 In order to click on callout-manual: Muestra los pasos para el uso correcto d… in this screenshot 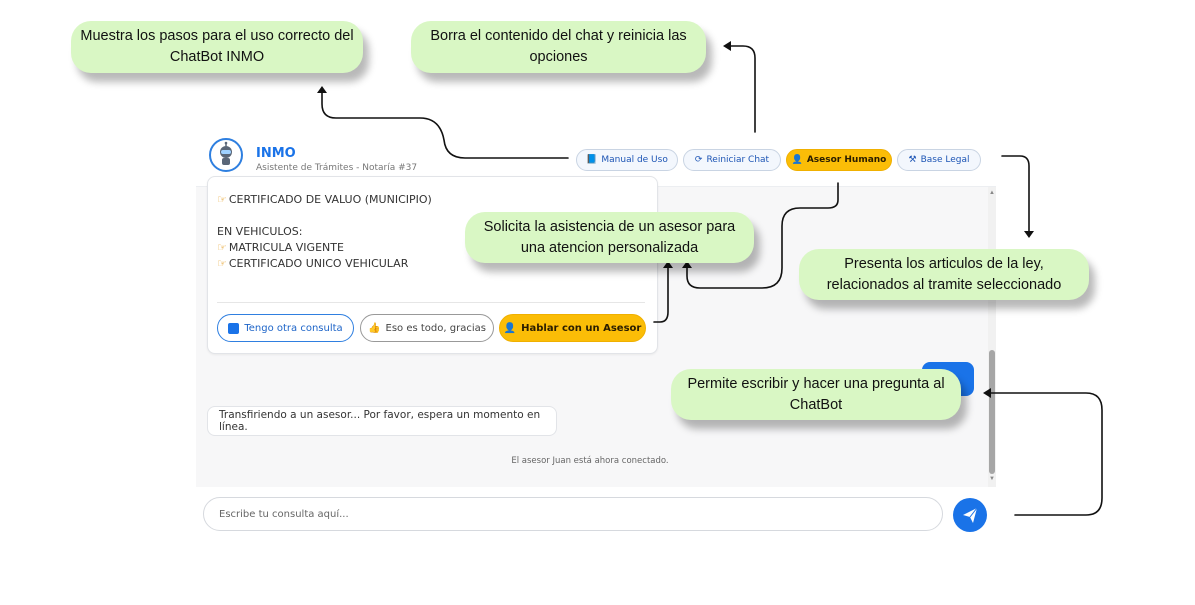, I will do `click(217, 47)`.